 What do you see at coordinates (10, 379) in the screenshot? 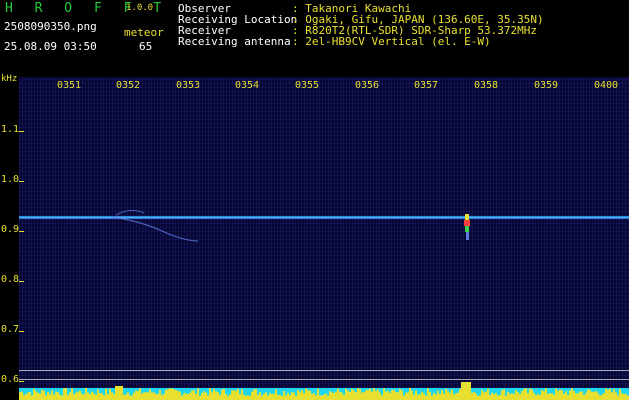
I see `freq-tick-label: 0.6` at bounding box center [10, 379].